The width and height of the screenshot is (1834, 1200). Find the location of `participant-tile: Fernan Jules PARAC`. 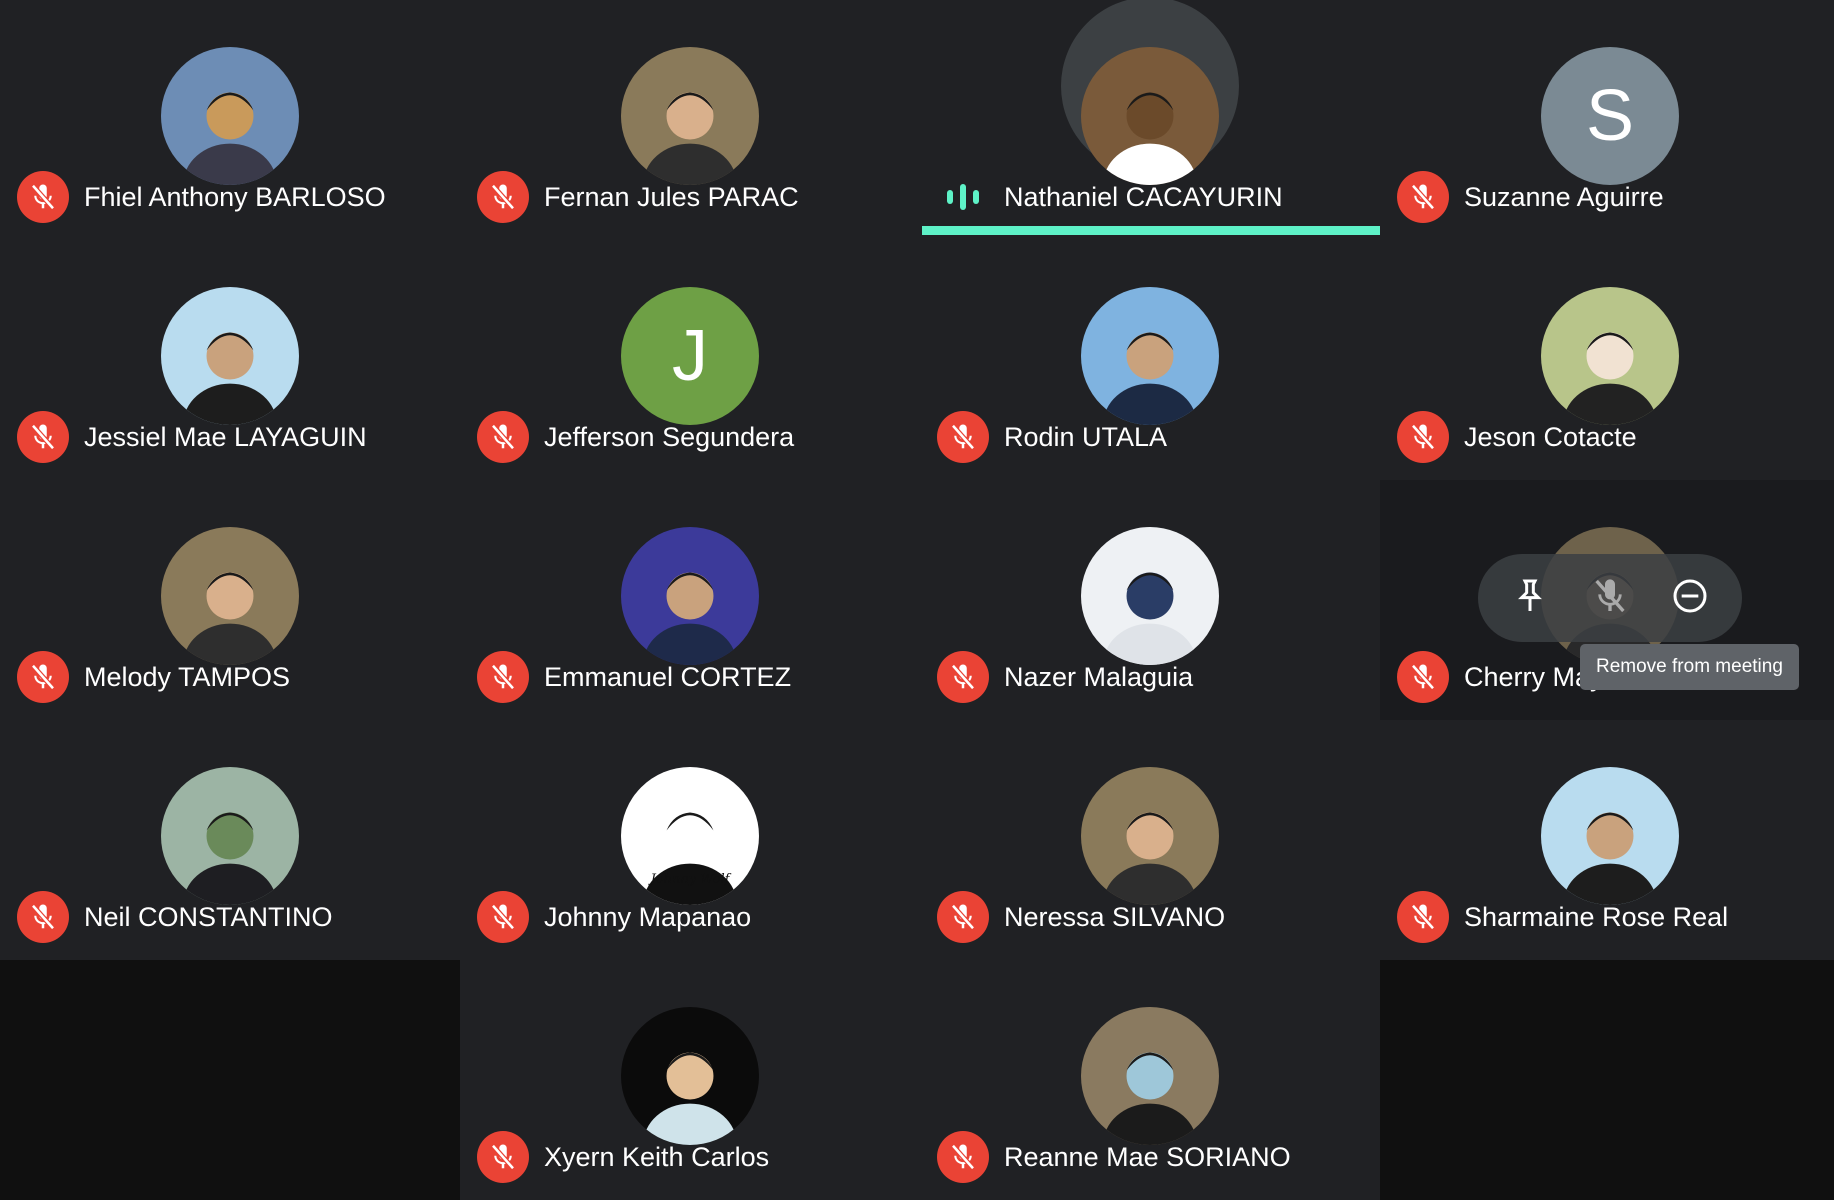

participant-tile: Fernan Jules PARAC is located at coordinates (690, 120).